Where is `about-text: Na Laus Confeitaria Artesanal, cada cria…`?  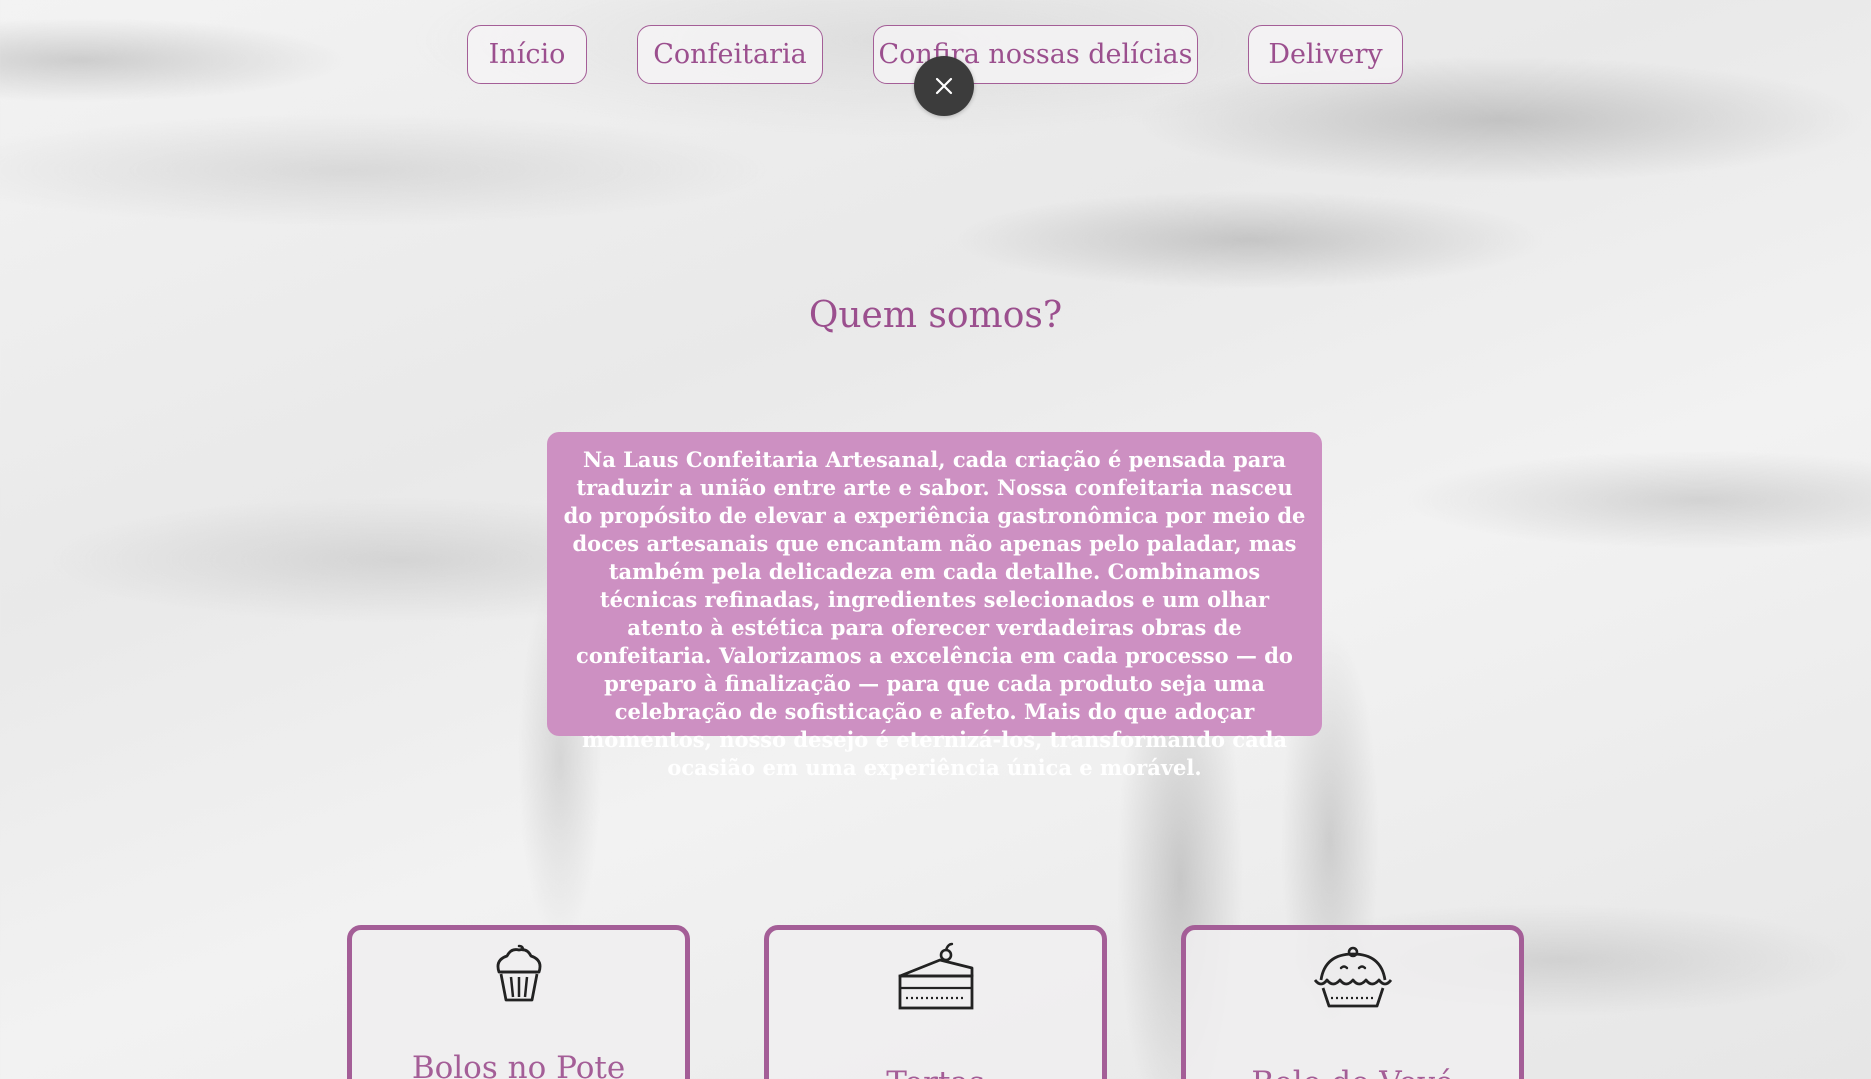
about-text: Na Laus Confeitaria Artesanal, cada cria… is located at coordinates (934, 613).